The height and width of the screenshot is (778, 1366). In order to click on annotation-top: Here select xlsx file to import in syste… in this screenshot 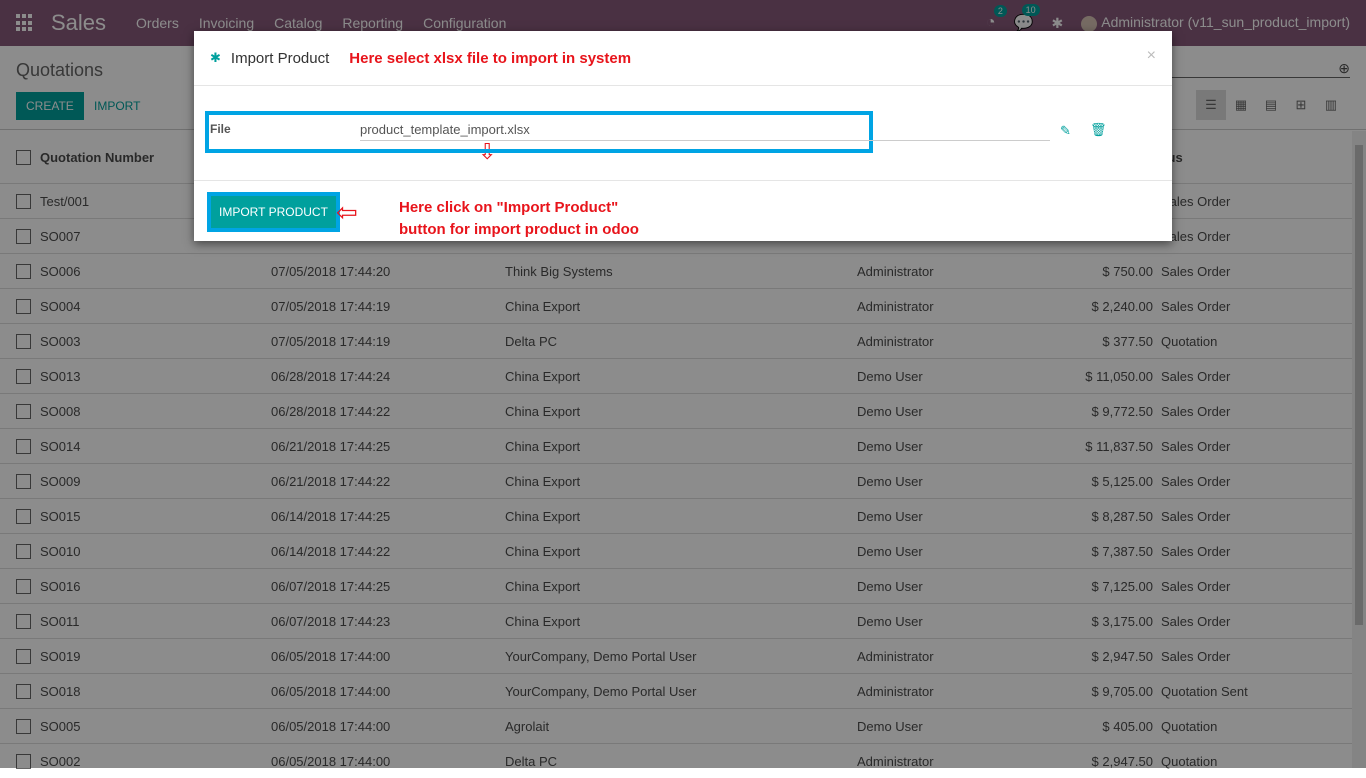, I will do `click(490, 58)`.